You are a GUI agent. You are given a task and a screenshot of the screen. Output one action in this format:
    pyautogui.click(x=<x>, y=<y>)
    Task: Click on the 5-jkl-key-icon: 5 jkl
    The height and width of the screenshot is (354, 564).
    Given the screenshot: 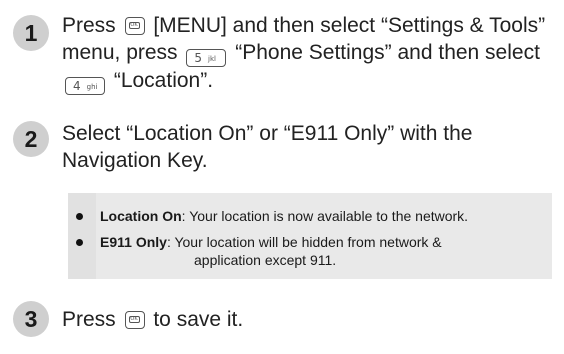 What is the action you would take?
    pyautogui.click(x=206, y=58)
    